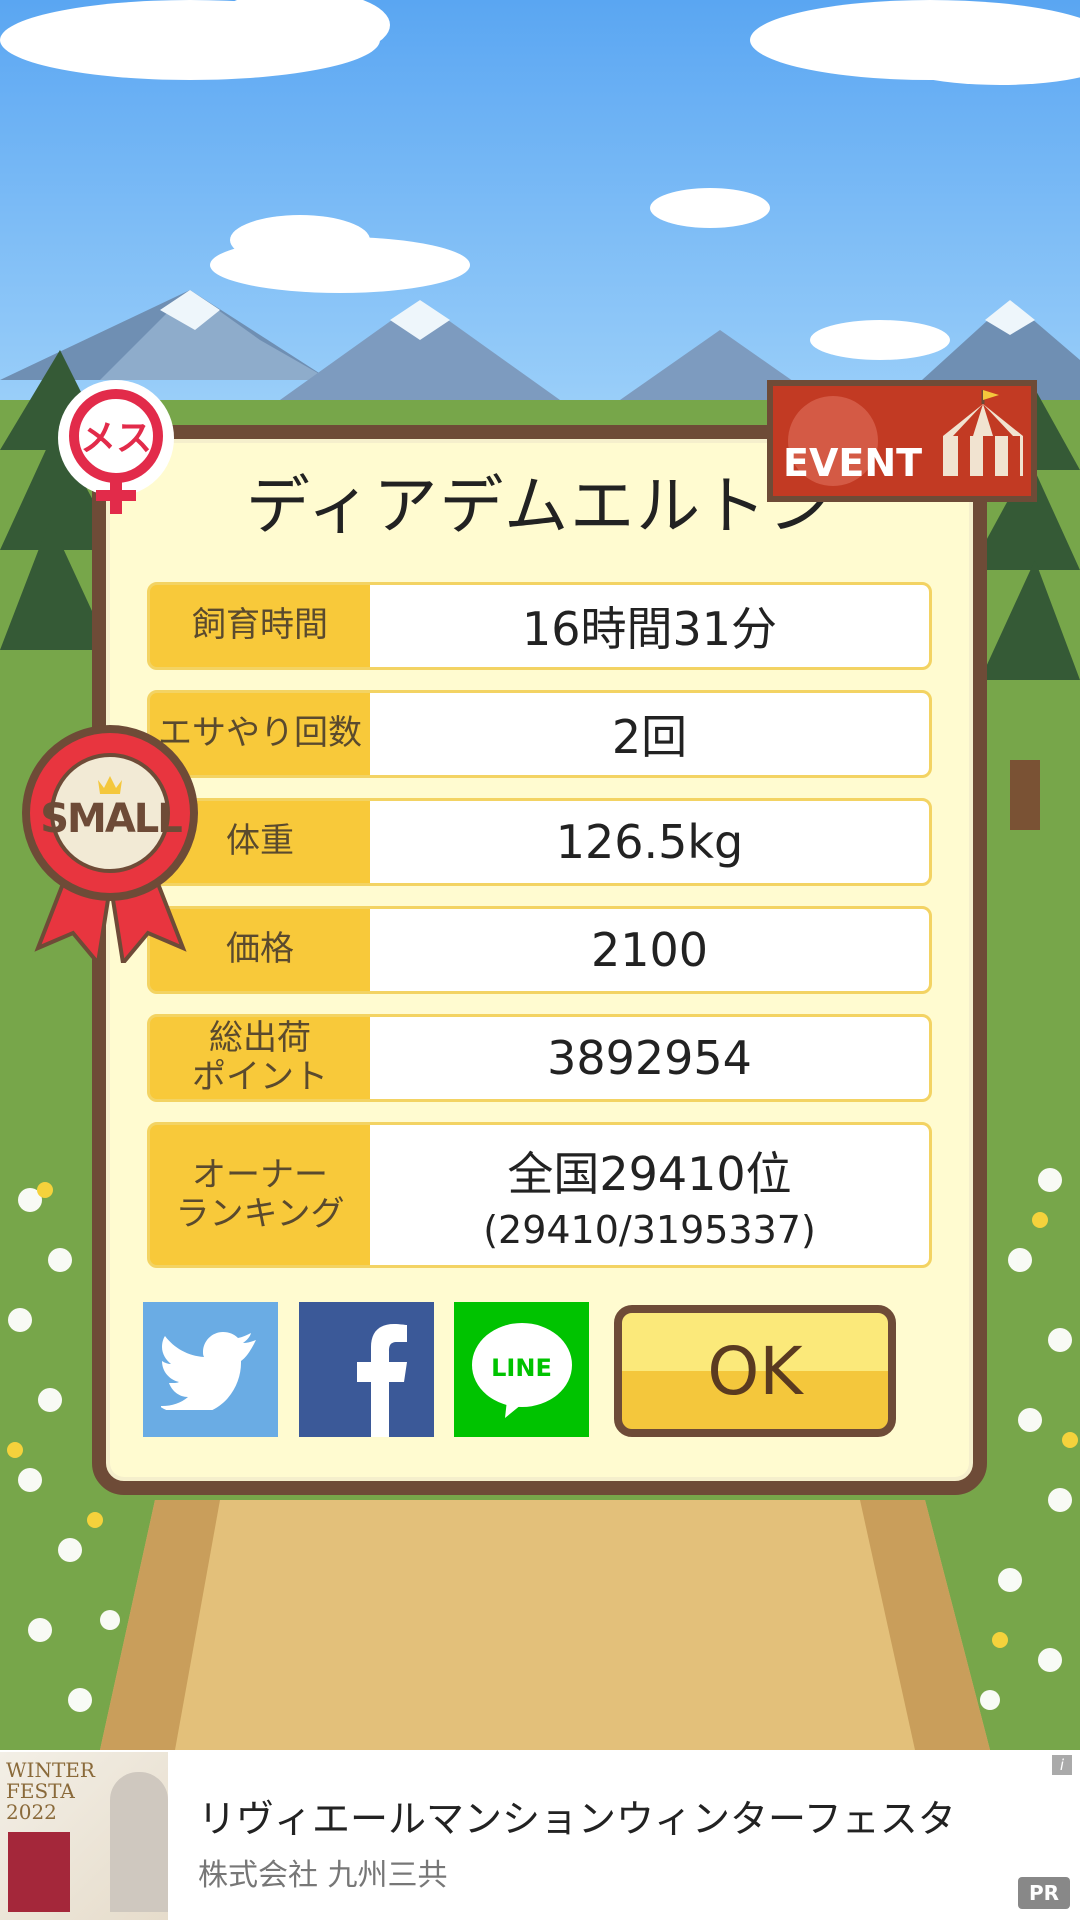 The width and height of the screenshot is (1080, 1920). I want to click on stat-row-weight: 体重 126.5kg, so click(539, 842).